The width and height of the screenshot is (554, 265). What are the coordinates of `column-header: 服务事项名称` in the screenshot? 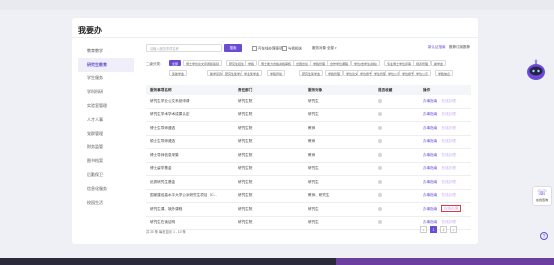 It's located at (190, 90).